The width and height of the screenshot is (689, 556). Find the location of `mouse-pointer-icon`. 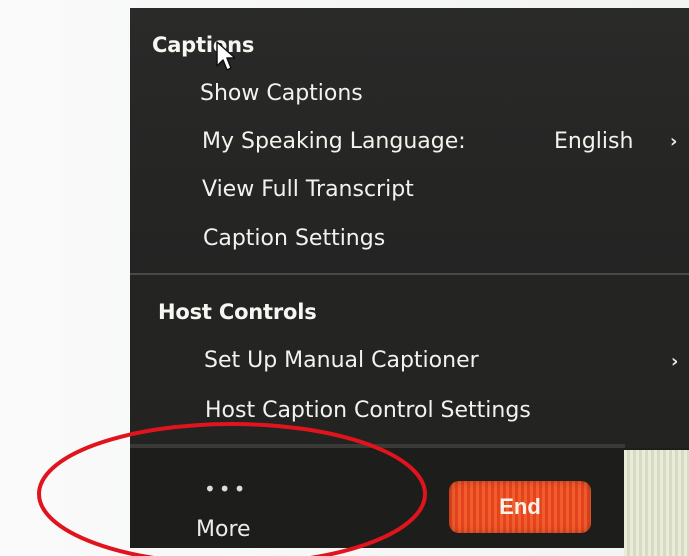

mouse-pointer-icon is located at coordinates (226, 56).